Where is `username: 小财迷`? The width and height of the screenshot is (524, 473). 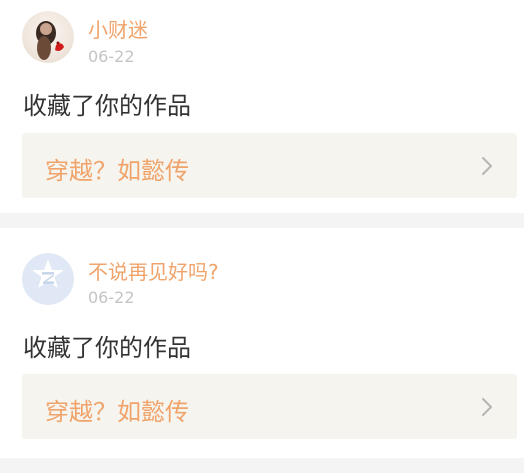
username: 小财迷 is located at coordinates (118, 28).